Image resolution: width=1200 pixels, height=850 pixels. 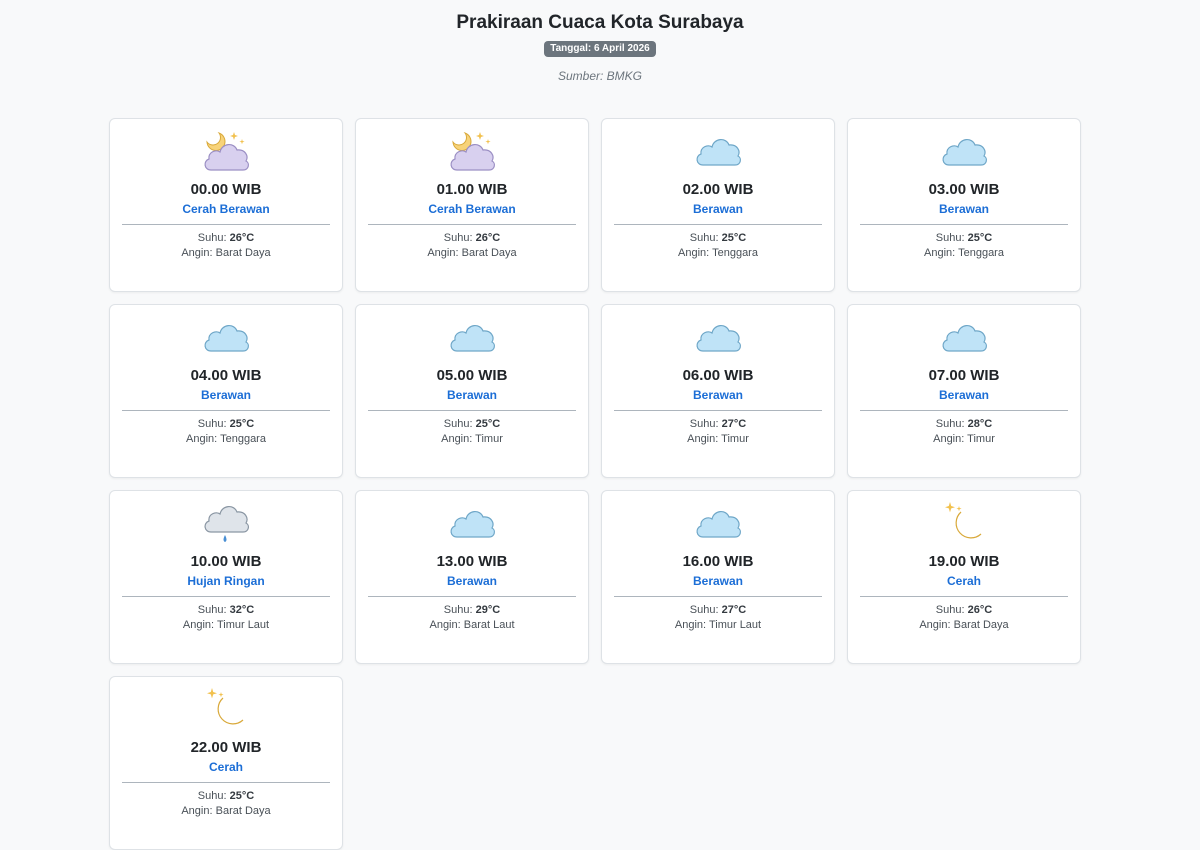 I want to click on wind-row: Angin: Timur Laut, so click(x=226, y=625).